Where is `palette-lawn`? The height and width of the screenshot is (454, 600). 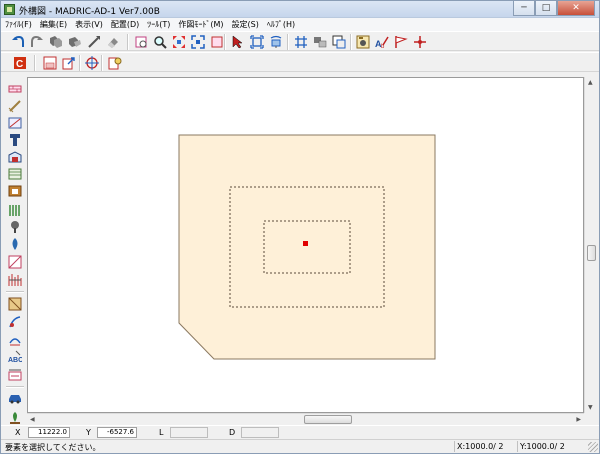 palette-lawn is located at coordinates (15, 321).